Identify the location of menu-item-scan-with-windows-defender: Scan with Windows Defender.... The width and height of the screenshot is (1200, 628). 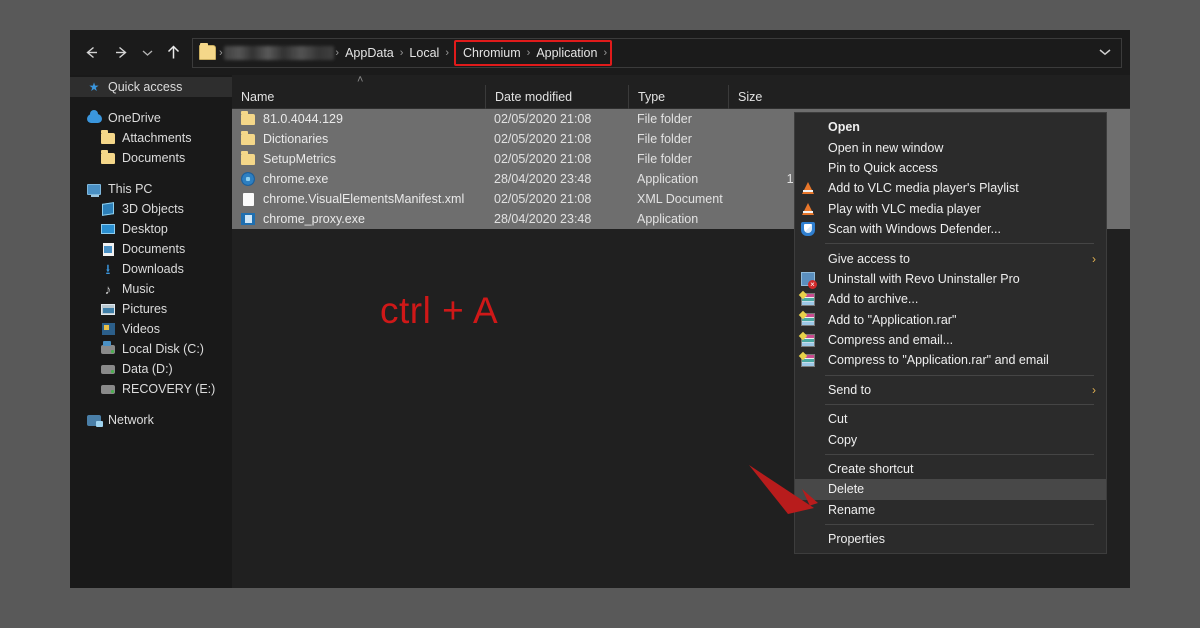
(950, 229).